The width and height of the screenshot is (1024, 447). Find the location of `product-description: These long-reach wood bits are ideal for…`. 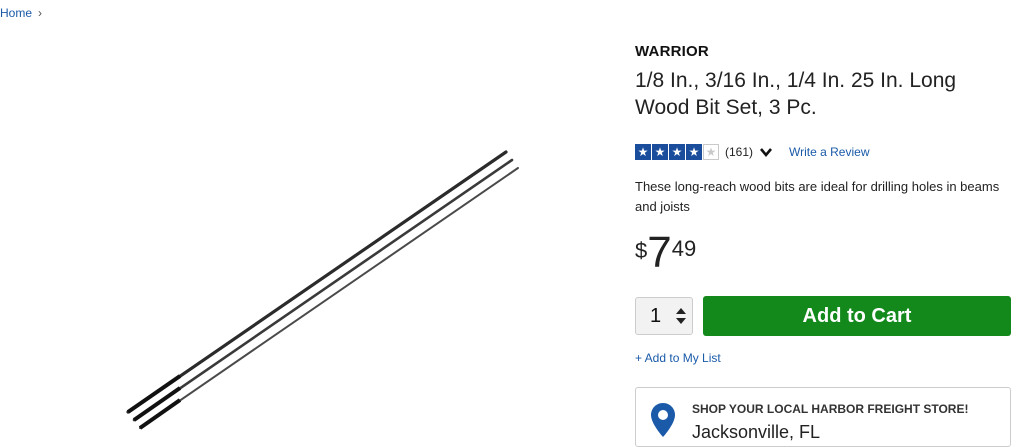

product-description: These long-reach wood bits are ideal for… is located at coordinates (817, 196).